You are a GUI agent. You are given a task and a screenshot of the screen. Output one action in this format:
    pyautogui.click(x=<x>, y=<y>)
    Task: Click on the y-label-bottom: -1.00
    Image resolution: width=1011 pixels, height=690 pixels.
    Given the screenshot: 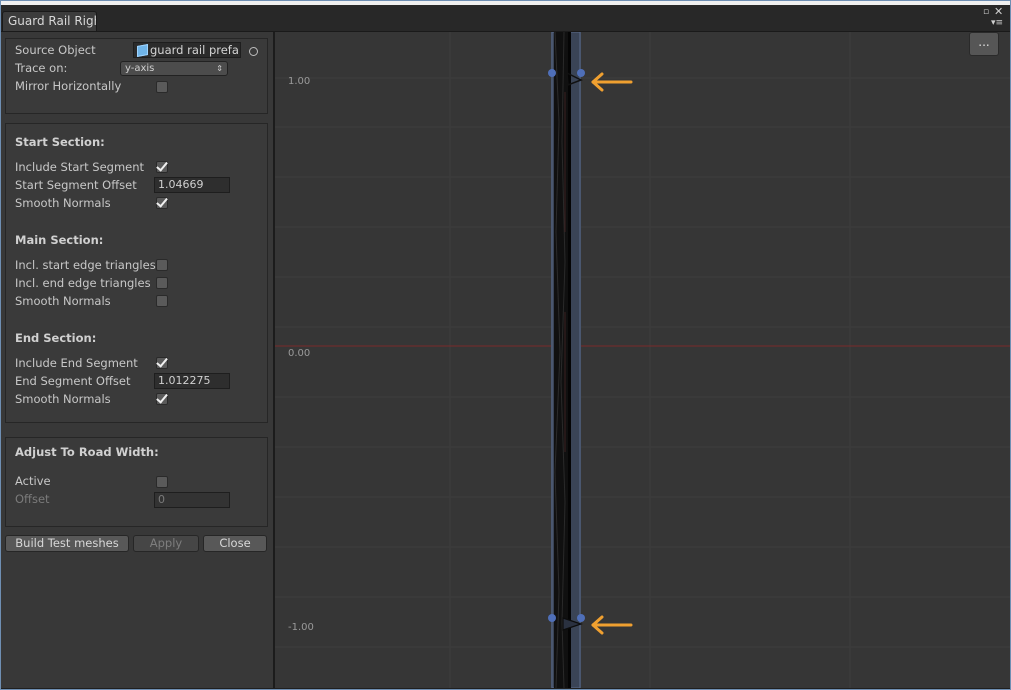 What is the action you would take?
    pyautogui.click(x=301, y=627)
    